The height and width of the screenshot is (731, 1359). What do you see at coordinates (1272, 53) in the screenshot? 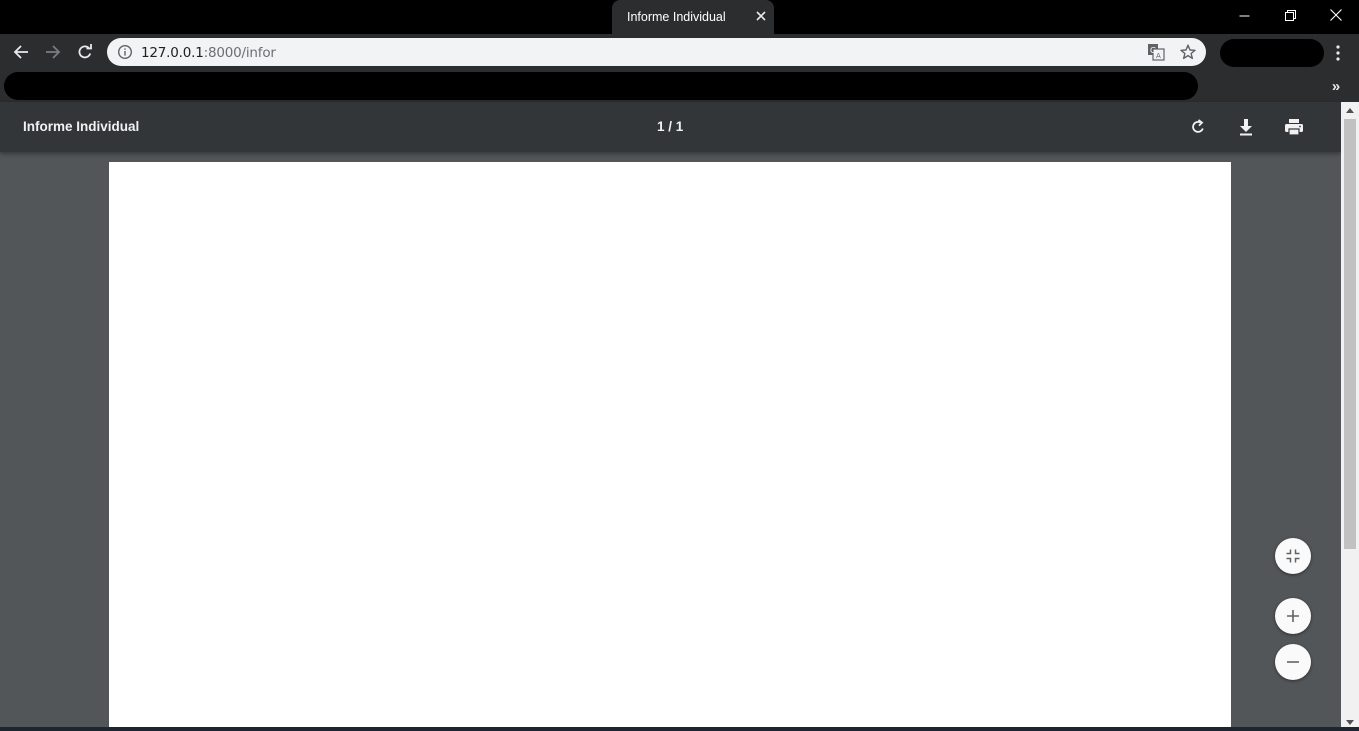
I see `profile-avatar` at bounding box center [1272, 53].